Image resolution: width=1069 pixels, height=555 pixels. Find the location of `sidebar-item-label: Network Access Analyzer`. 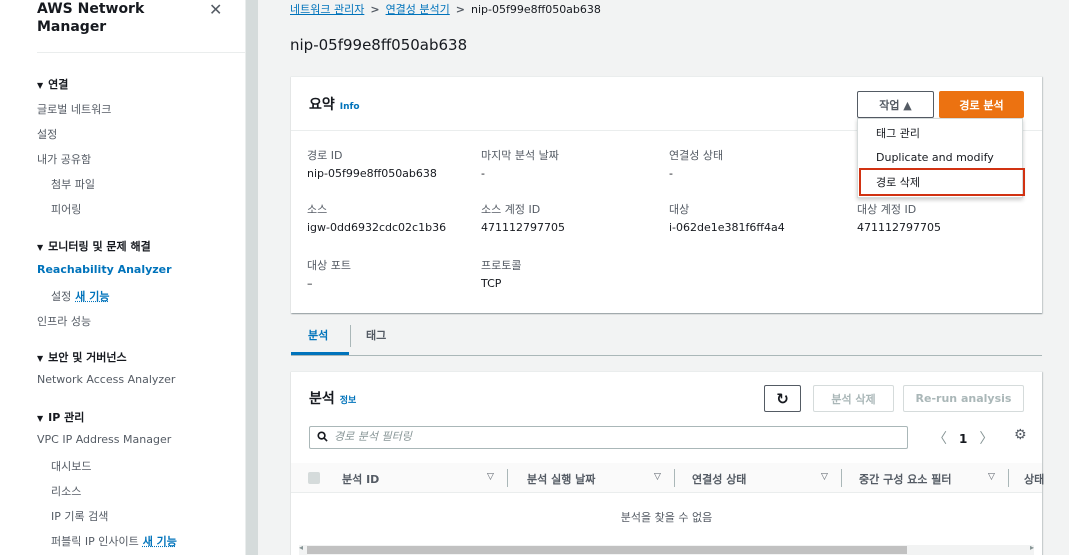

sidebar-item-label: Network Access Analyzer is located at coordinates (106, 379).